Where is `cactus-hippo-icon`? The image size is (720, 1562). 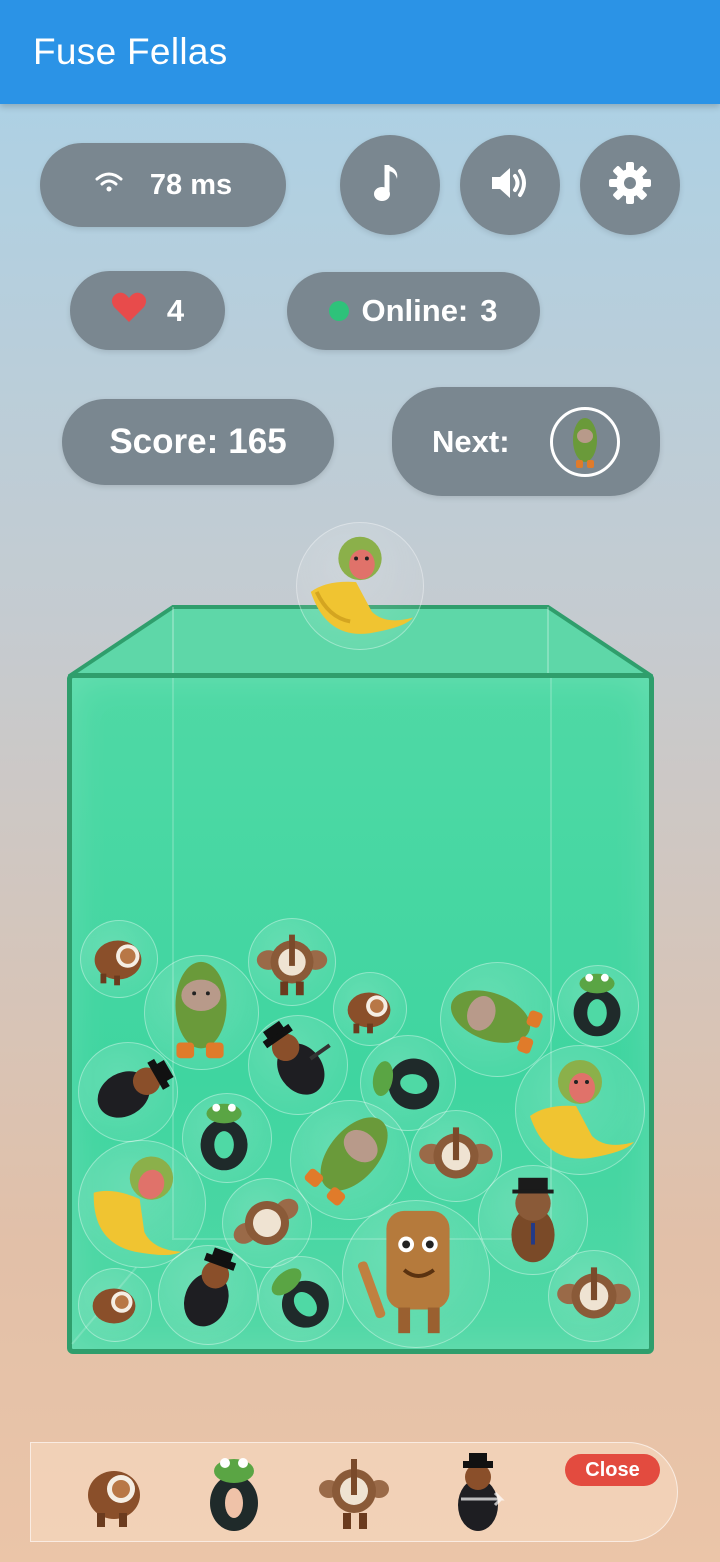
cactus-hippo-icon is located at coordinates (585, 443).